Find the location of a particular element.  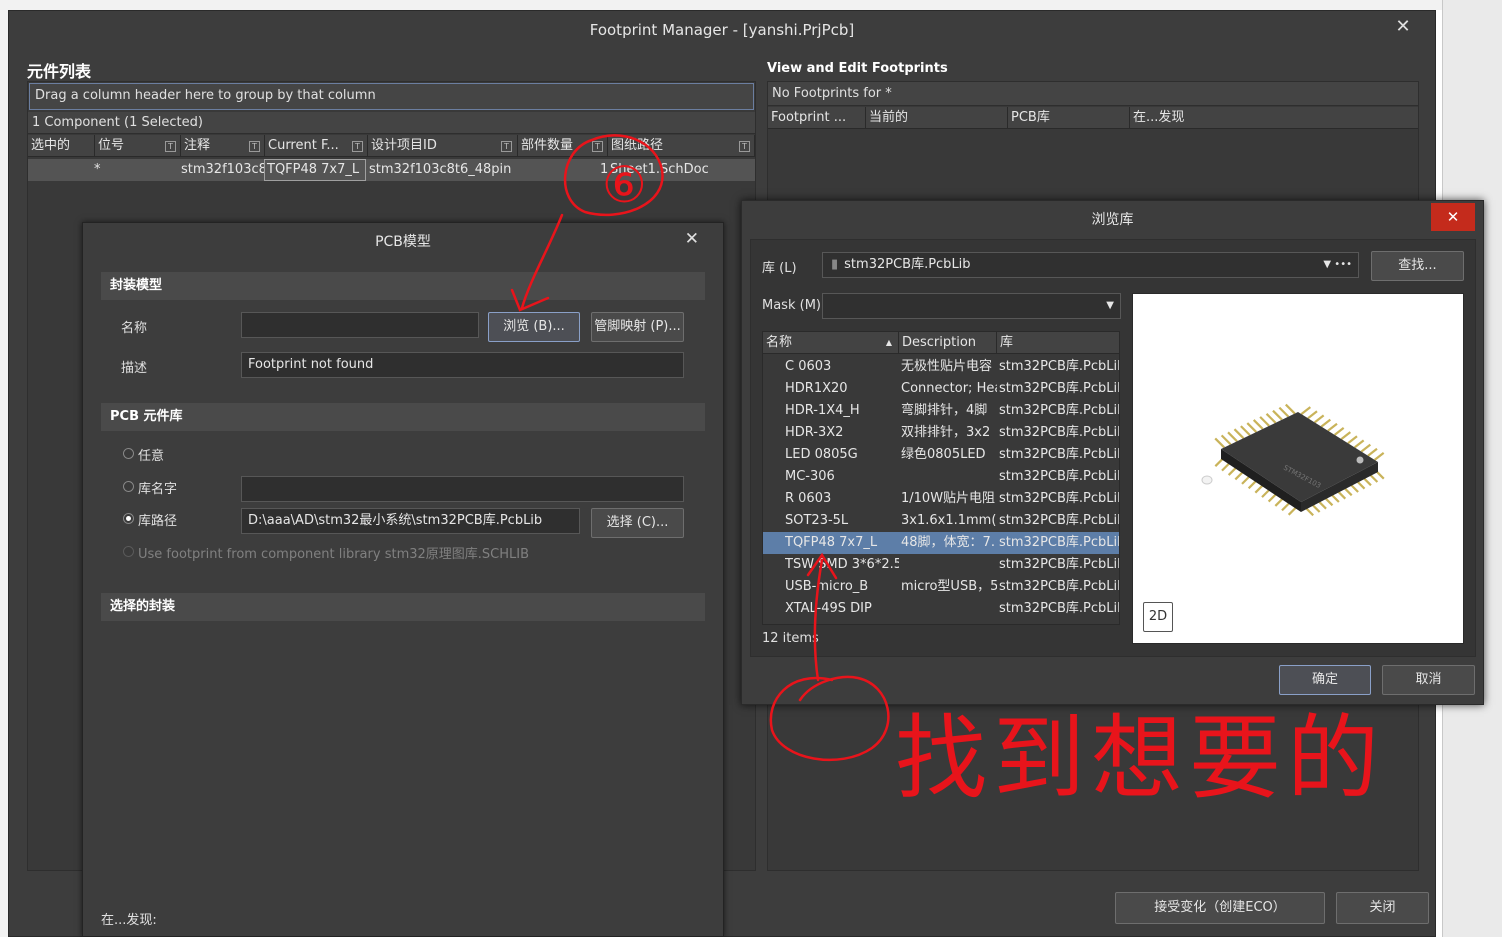

view-2d-button: 2D is located at coordinates (1158, 617).